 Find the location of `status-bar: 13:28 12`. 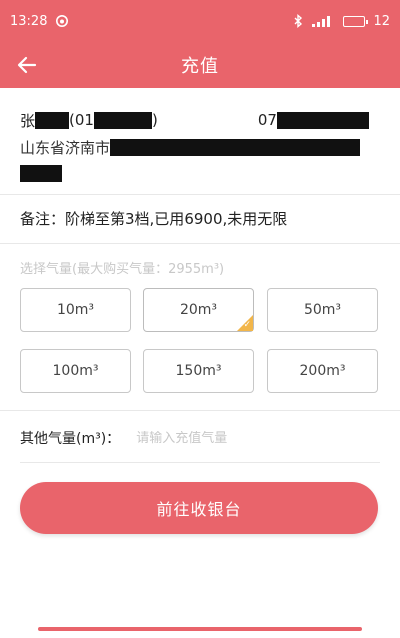

status-bar: 13:28 12 is located at coordinates (200, 21).